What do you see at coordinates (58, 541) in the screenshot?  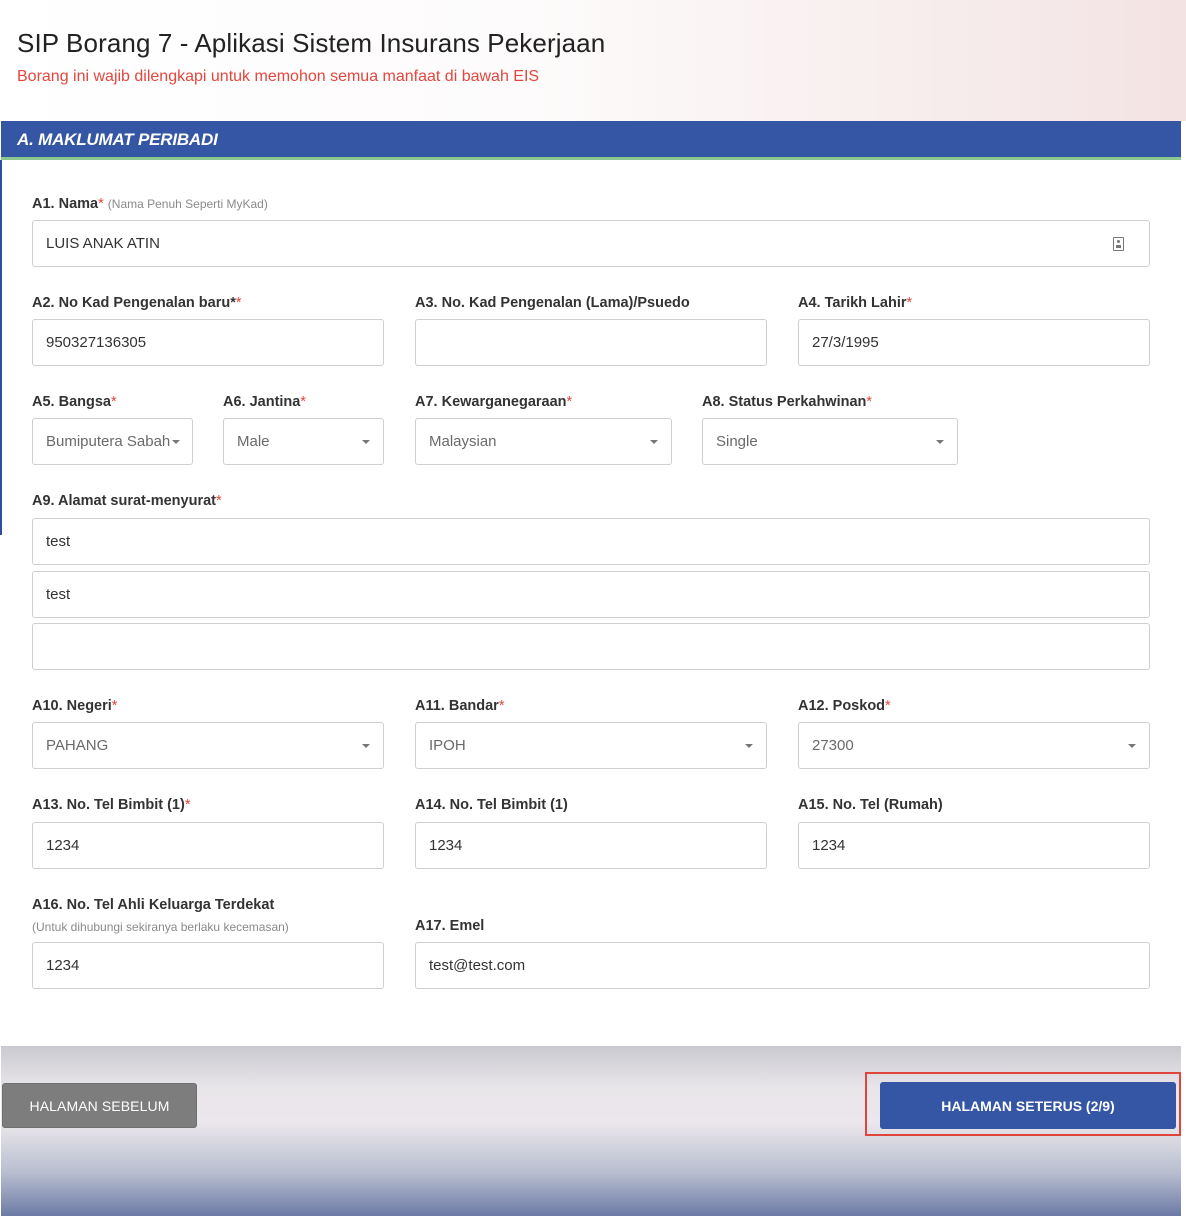 I see `address-line-1-value: test` at bounding box center [58, 541].